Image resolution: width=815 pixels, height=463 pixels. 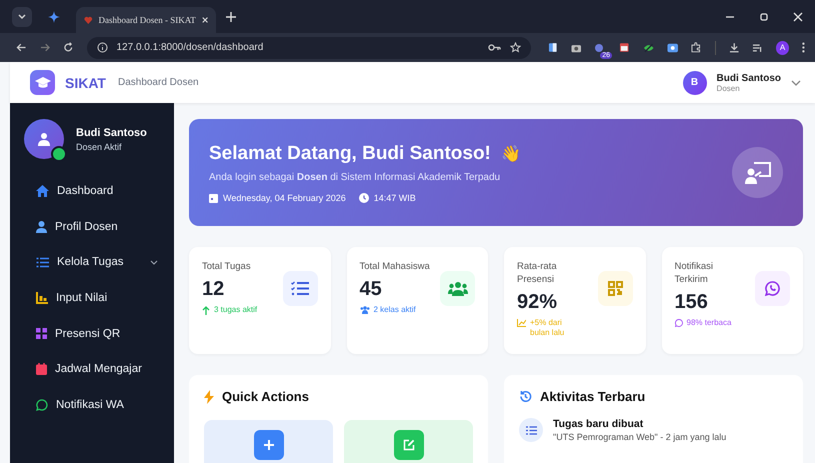 I want to click on reload-icon, so click(x=68, y=47).